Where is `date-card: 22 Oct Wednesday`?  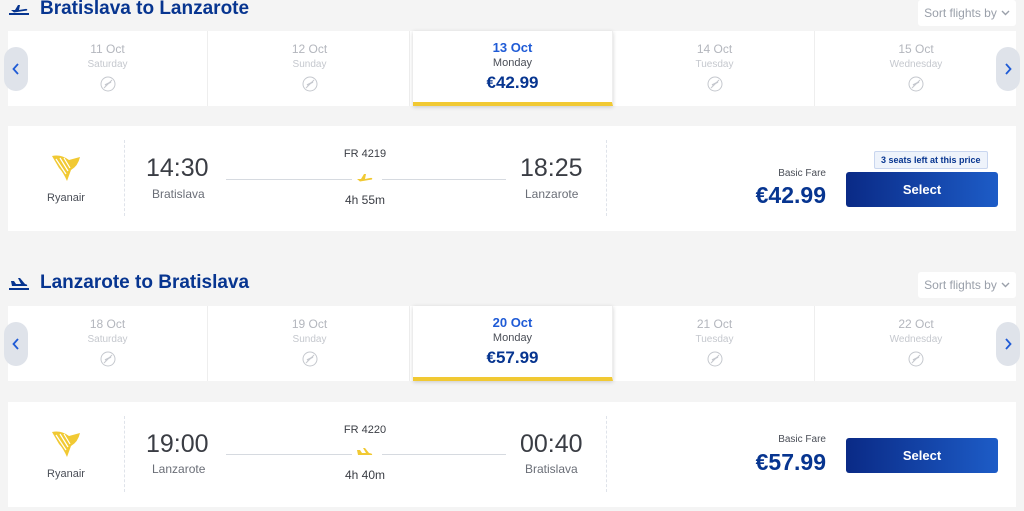
date-card: 22 Oct Wednesday is located at coordinates (916, 343).